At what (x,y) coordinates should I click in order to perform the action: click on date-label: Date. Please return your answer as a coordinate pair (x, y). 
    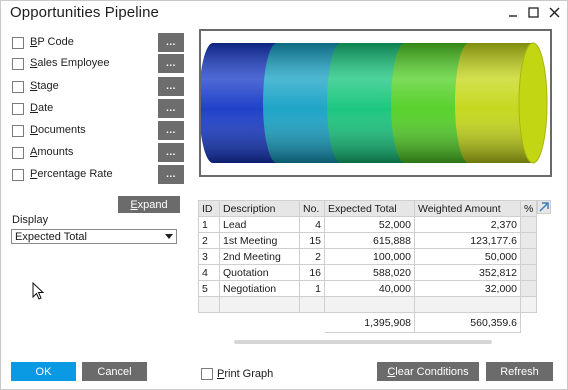
    Looking at the image, I should click on (42, 108).